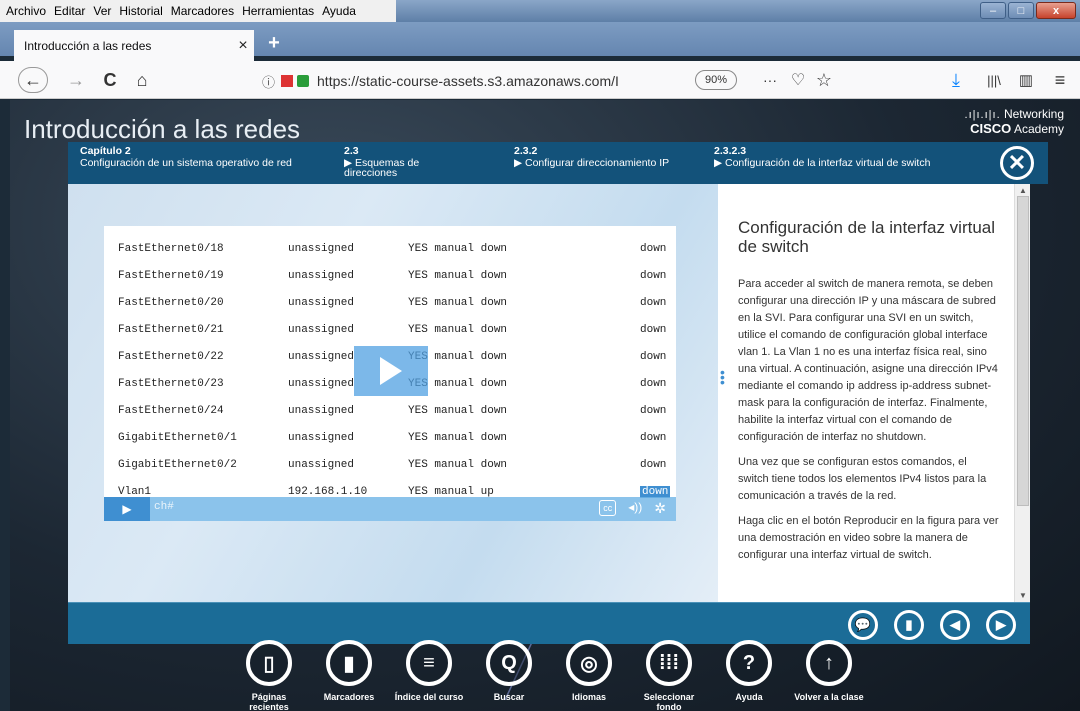 The image size is (1080, 711). I want to click on scroll-thumb, so click(1023, 351).